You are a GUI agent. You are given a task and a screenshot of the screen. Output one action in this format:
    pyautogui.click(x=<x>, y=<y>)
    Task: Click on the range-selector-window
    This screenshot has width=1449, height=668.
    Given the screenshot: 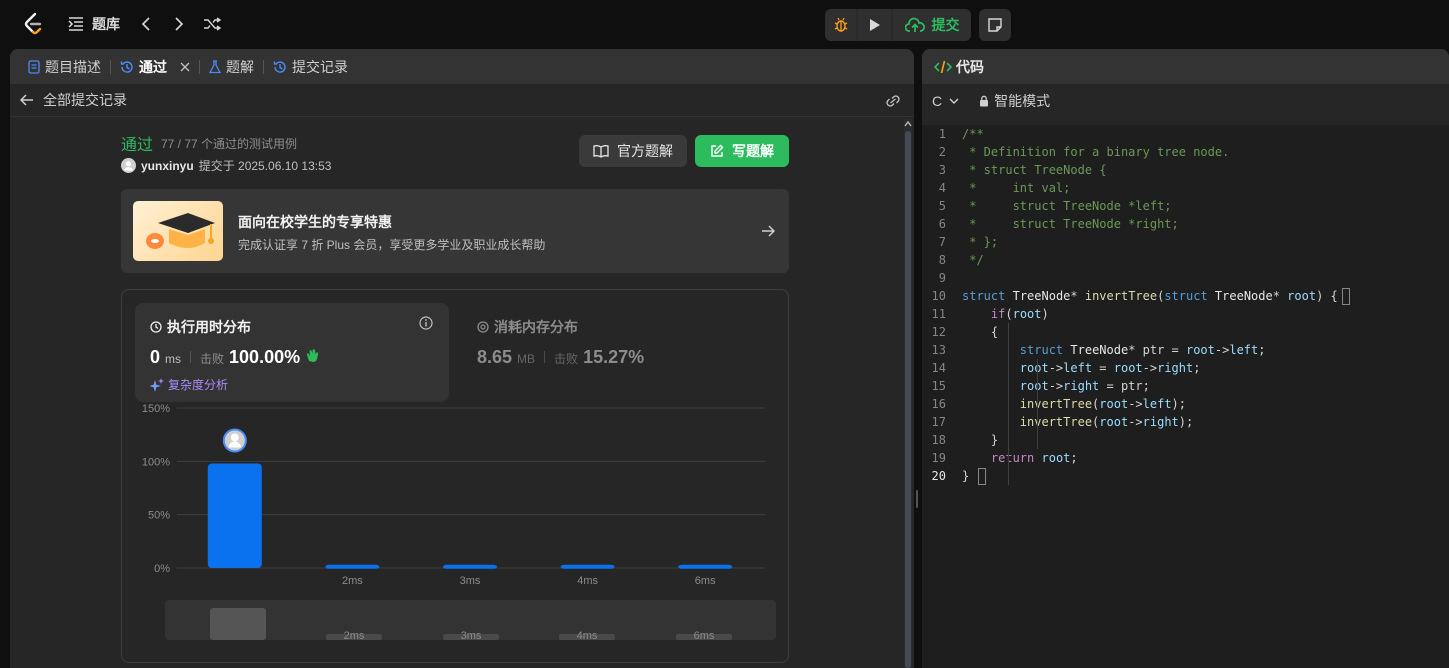 What is the action you would take?
    pyautogui.click(x=238, y=624)
    